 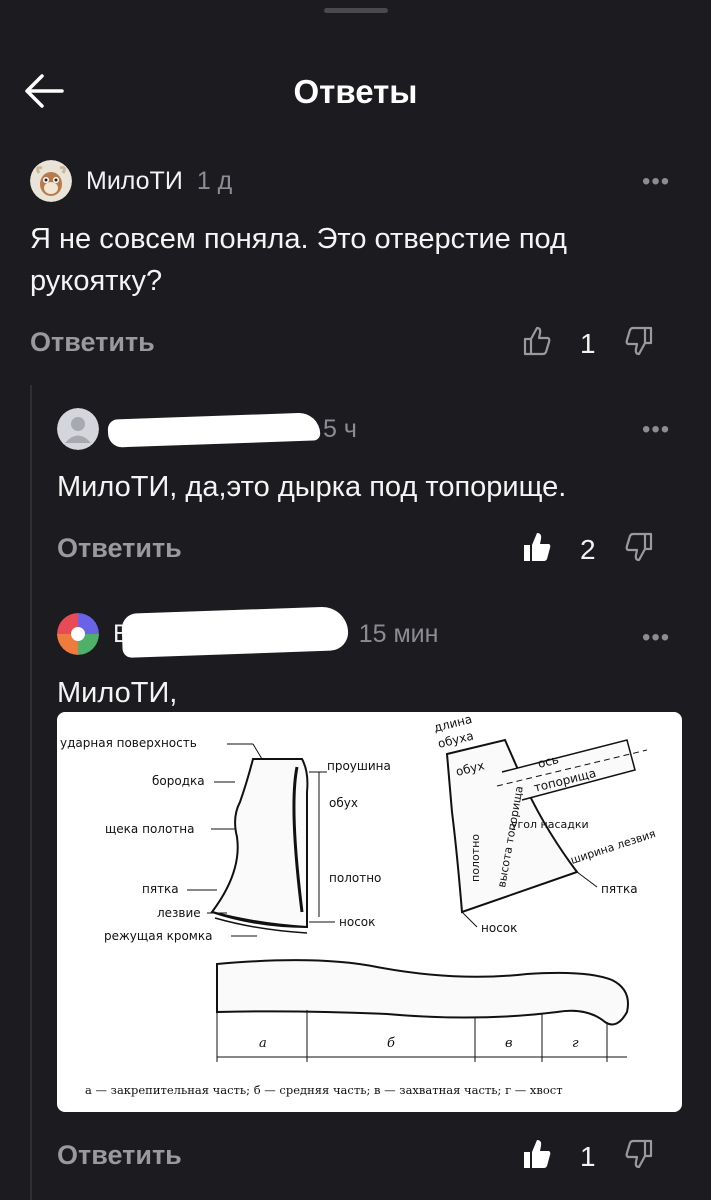 What do you see at coordinates (509, 1043) in the screenshot?
I see `label-part-v: в` at bounding box center [509, 1043].